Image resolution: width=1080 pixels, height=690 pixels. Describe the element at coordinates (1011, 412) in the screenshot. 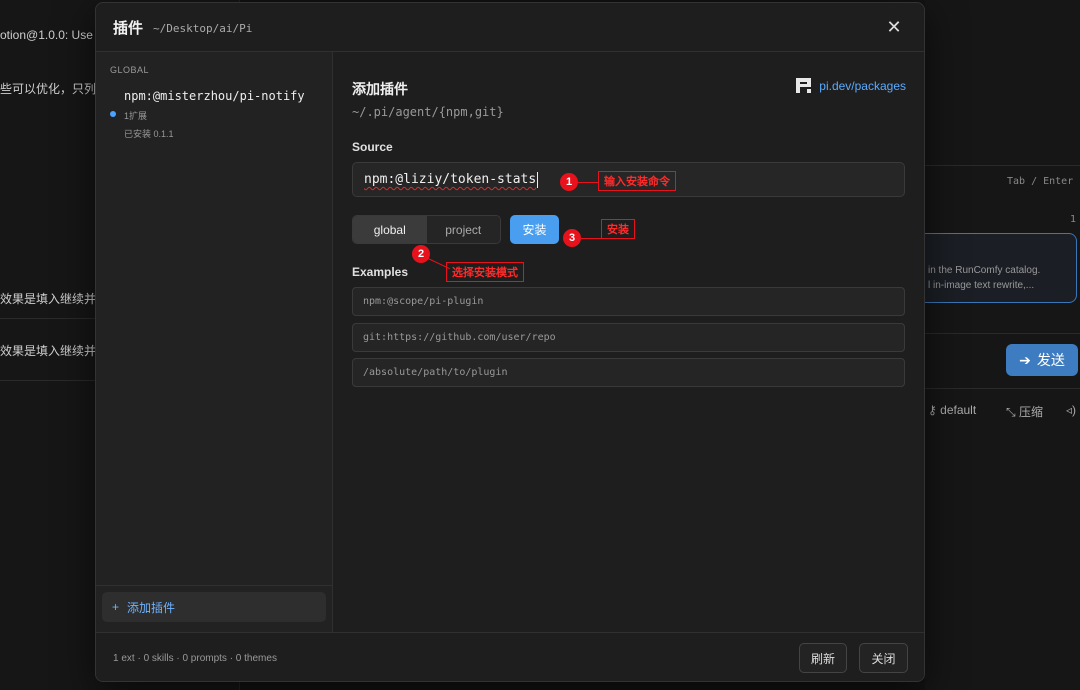

I see `compress-icon: ⤡` at that location.